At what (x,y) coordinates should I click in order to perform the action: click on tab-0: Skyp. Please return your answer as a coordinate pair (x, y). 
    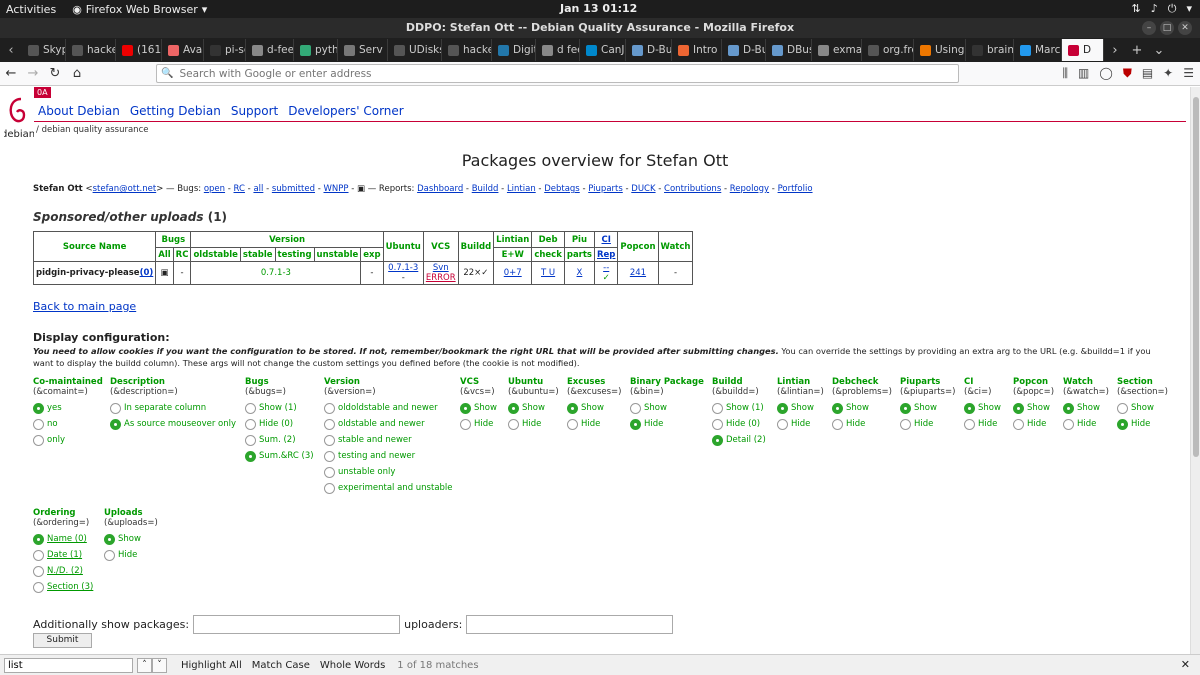
    Looking at the image, I should click on (44, 50).